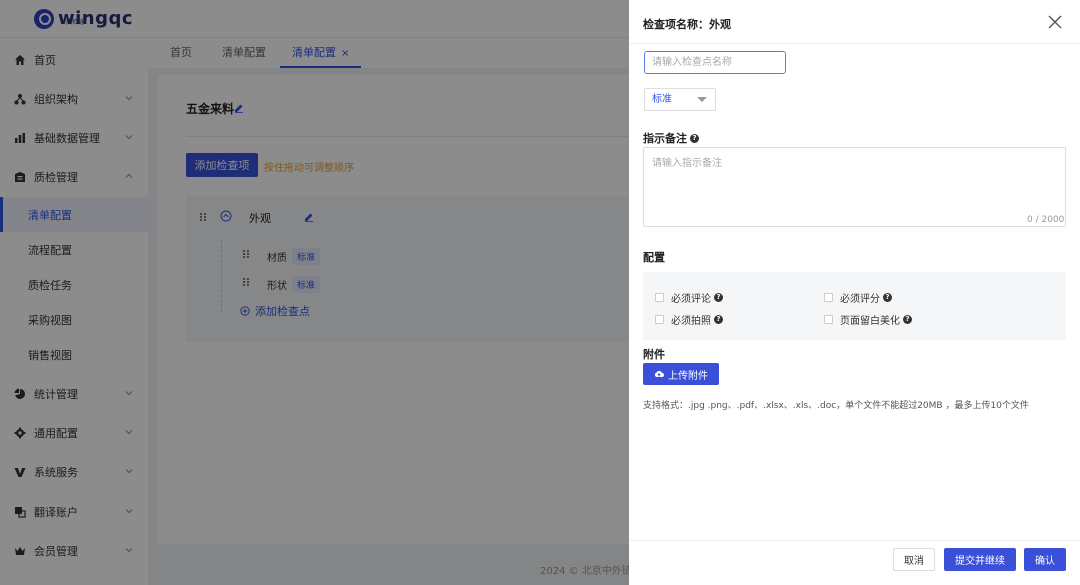 Image resolution: width=1080 pixels, height=585 pixels. I want to click on must-photo-checkbox: 必须拍照?, so click(689, 319).